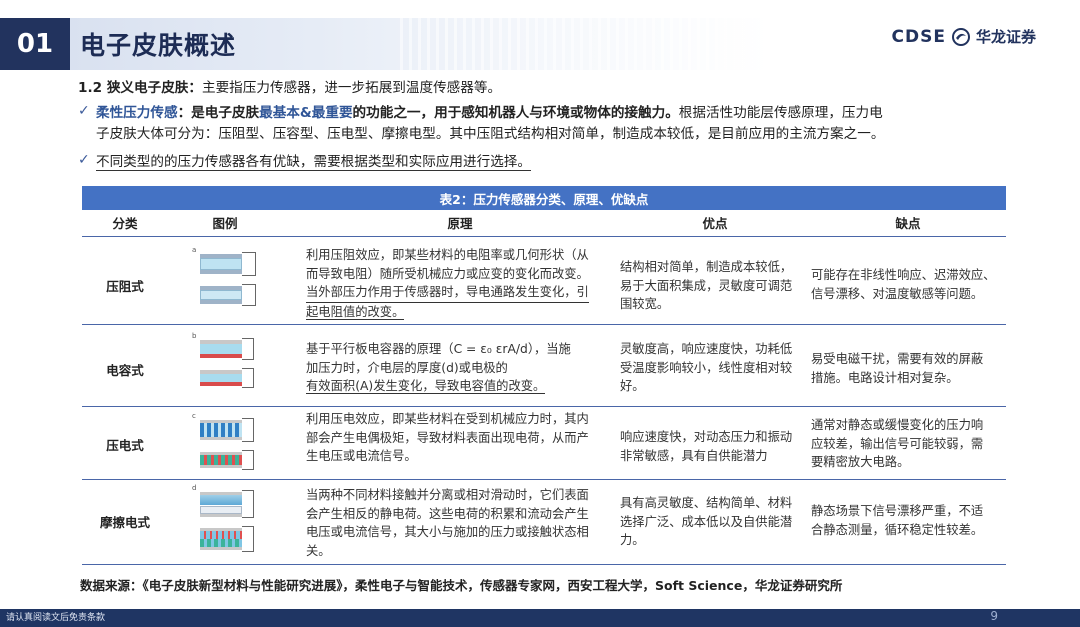 The width and height of the screenshot is (1080, 627). Describe the element at coordinates (447, 255) in the screenshot. I see `principle-line: 利用压阻效应，即某些材料的电阻率或几何形状（从` at that location.